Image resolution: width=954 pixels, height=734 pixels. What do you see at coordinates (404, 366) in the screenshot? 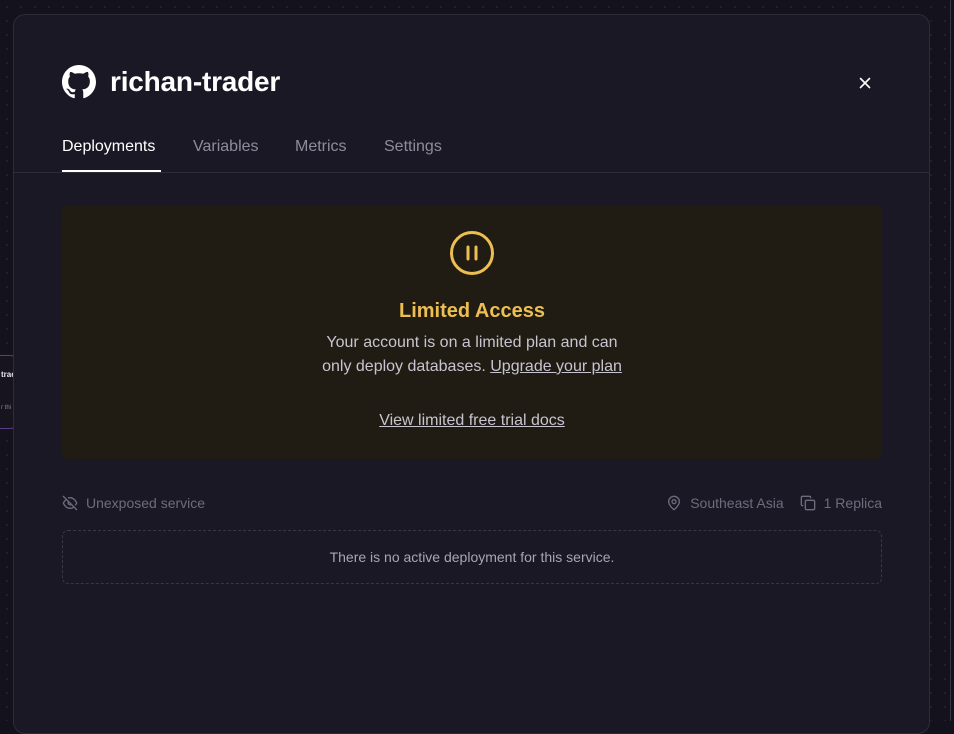
I see `banner-message-prefix: only deploy databases.` at bounding box center [404, 366].